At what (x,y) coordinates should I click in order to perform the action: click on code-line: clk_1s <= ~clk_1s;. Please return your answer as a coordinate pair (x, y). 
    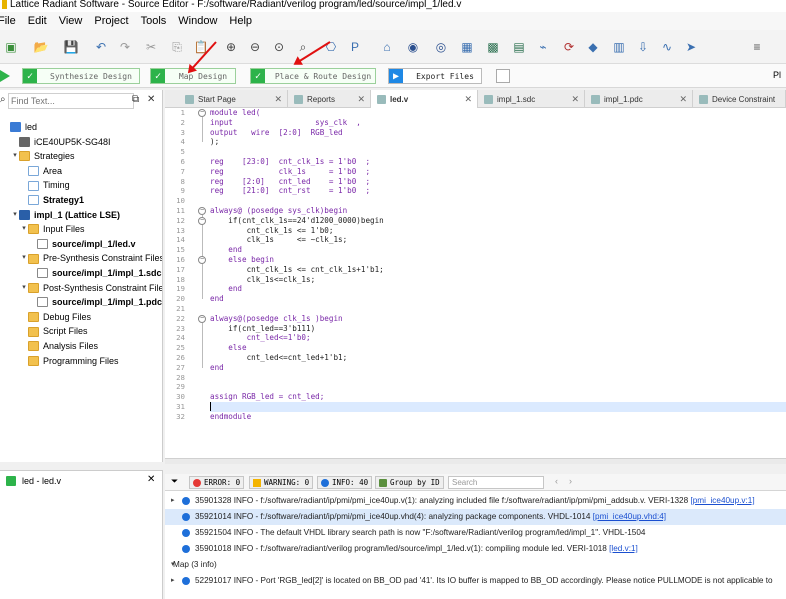
    Looking at the image, I should click on (279, 240).